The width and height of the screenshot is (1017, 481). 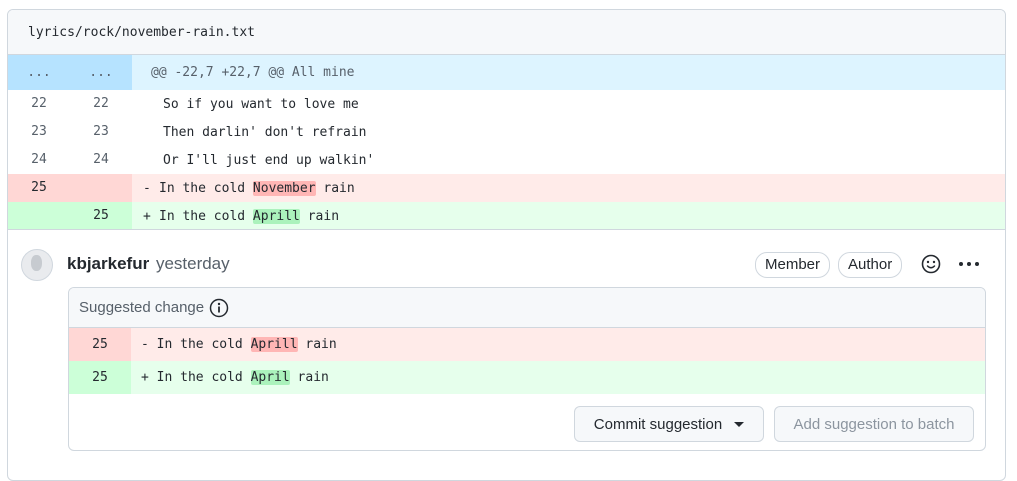 What do you see at coordinates (101, 216) in the screenshot?
I see `line-number-right: 25` at bounding box center [101, 216].